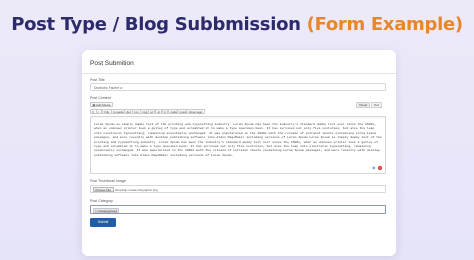 Image resolution: width=474 pixels, height=260 pixels. What do you see at coordinates (103, 222) in the screenshot?
I see `submit-button: Submit` at bounding box center [103, 222].